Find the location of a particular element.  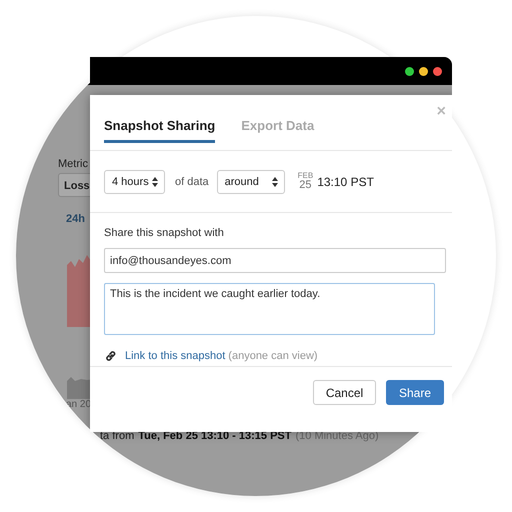

status-prefix: ta from is located at coordinates (117, 436).